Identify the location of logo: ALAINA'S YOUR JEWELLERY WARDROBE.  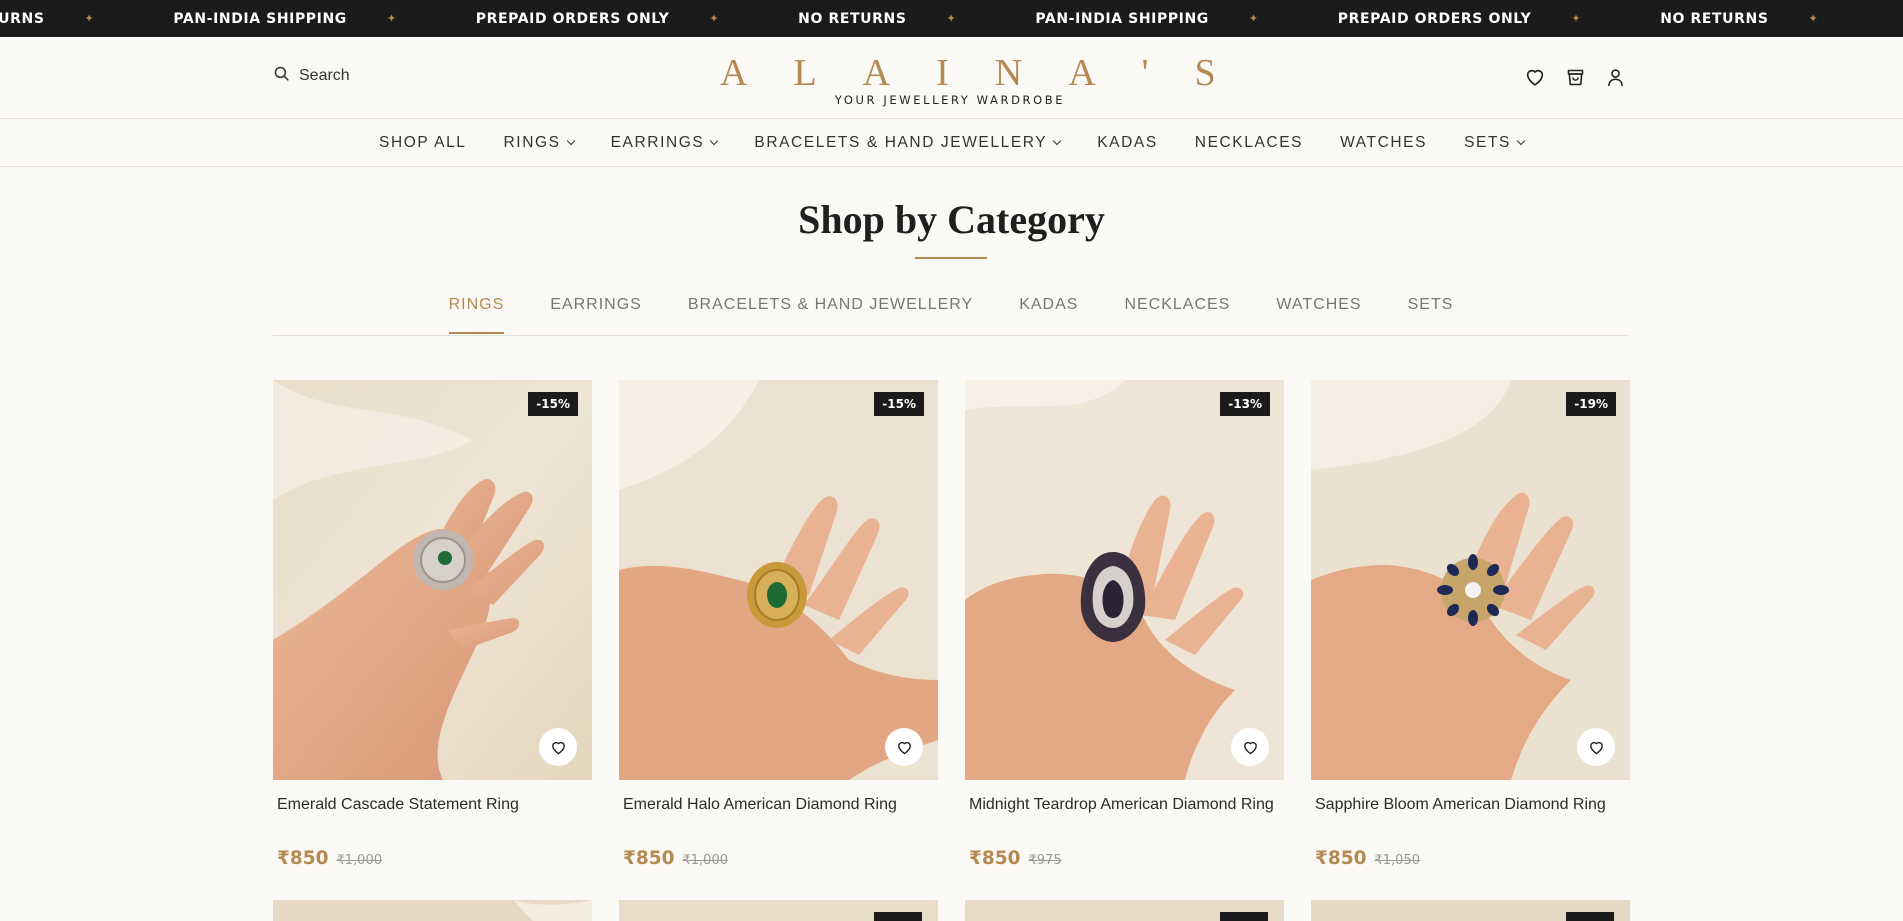
(950, 79).